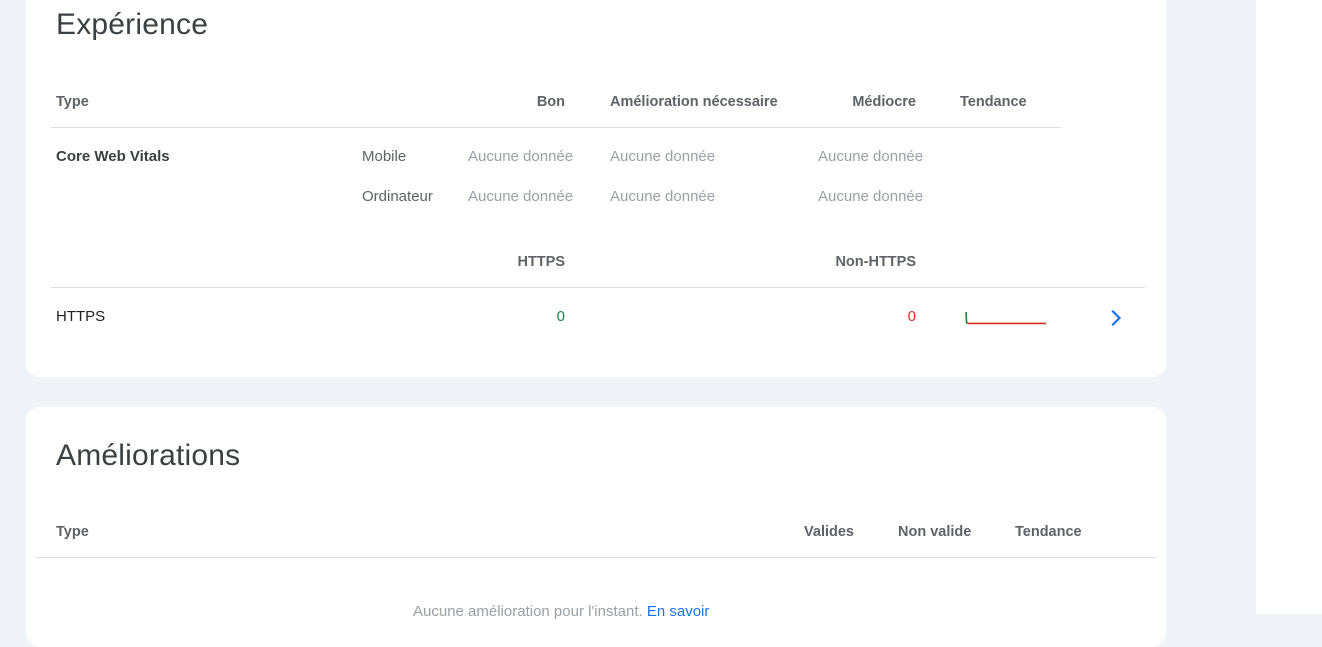 The image size is (1322, 647). What do you see at coordinates (528, 611) in the screenshot?
I see `enh-empty-text: Aucune amélioration pour l'instant.` at bounding box center [528, 611].